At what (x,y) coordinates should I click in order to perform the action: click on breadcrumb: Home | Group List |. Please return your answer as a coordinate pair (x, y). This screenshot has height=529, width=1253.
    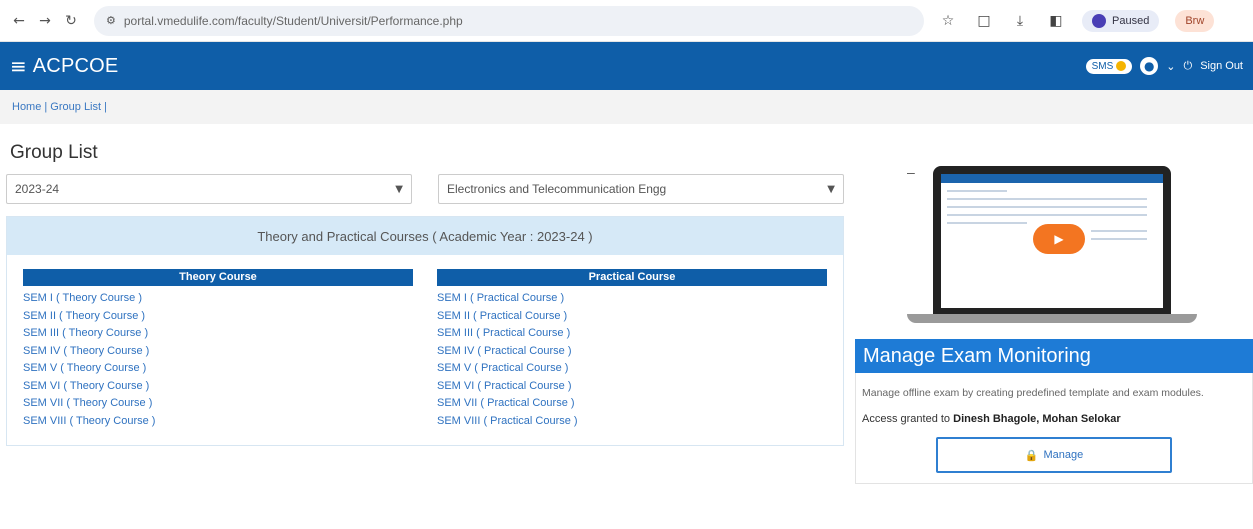
    Looking at the image, I should click on (626, 107).